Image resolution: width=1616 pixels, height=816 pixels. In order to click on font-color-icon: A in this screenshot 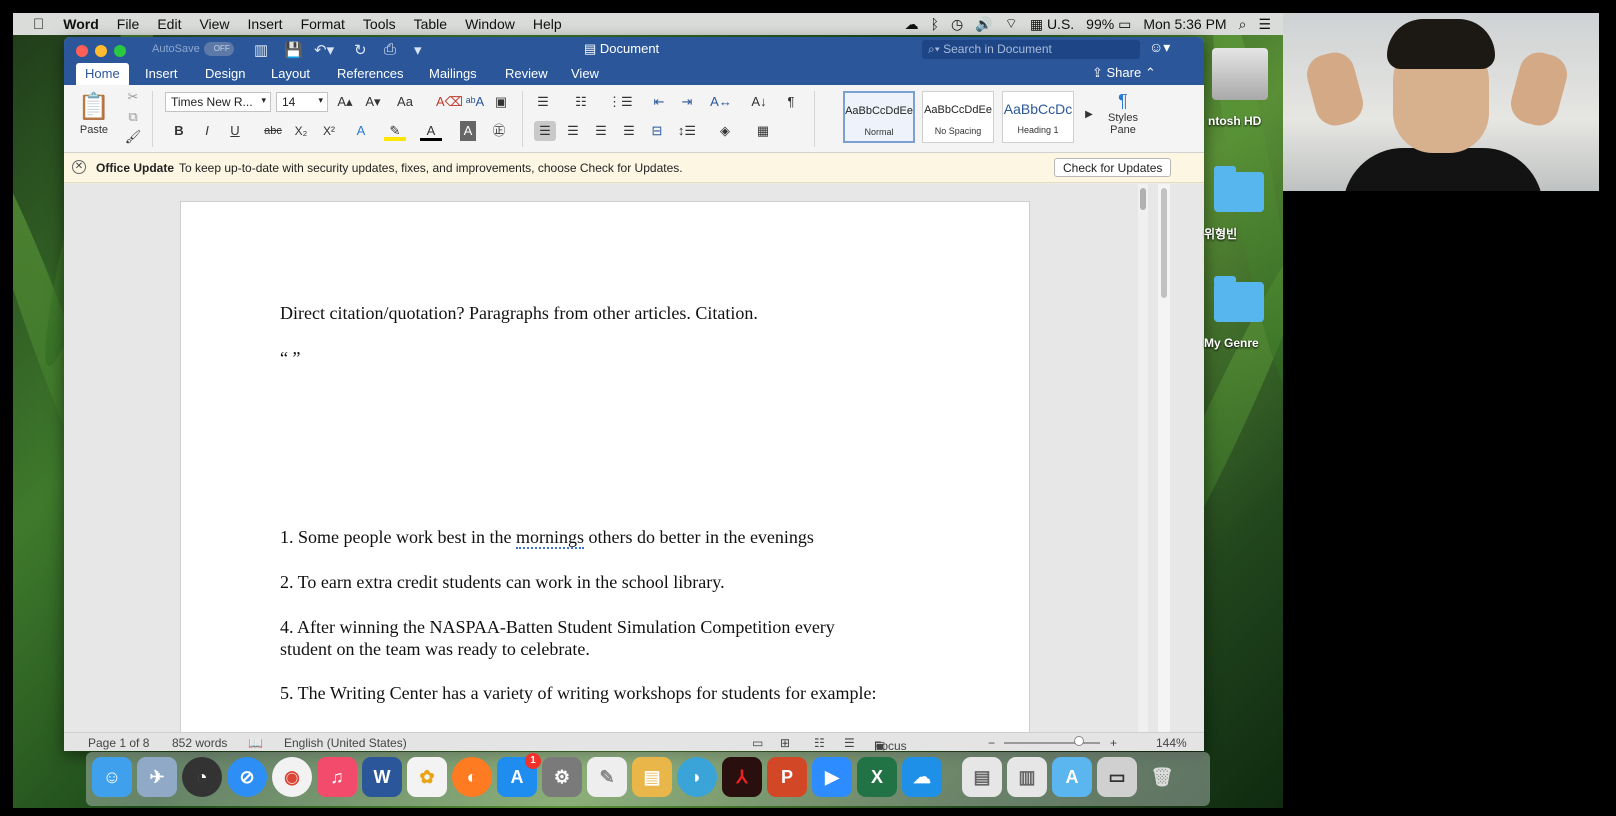, I will do `click(431, 131)`.